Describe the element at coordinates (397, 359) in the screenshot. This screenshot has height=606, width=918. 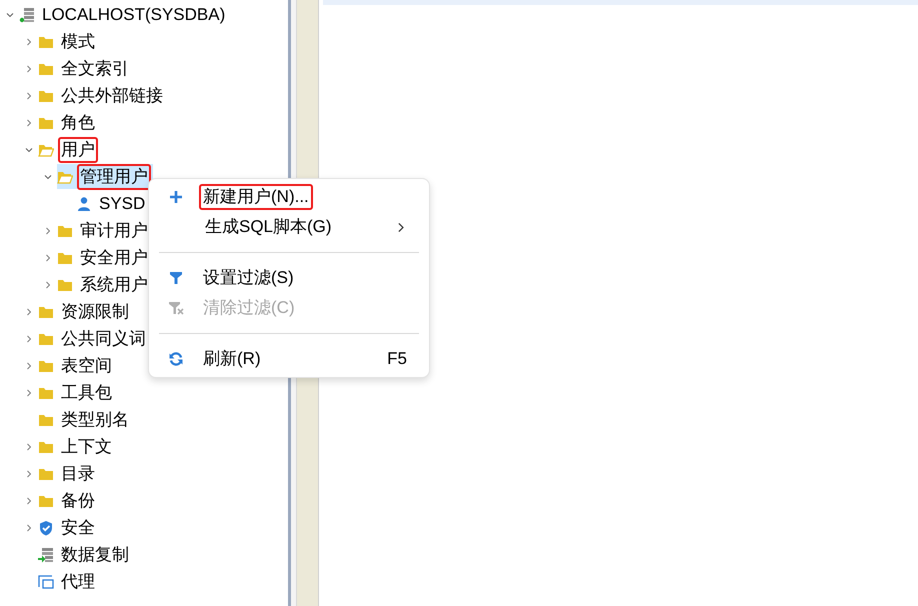
I see `shortcut-key: F5` at that location.